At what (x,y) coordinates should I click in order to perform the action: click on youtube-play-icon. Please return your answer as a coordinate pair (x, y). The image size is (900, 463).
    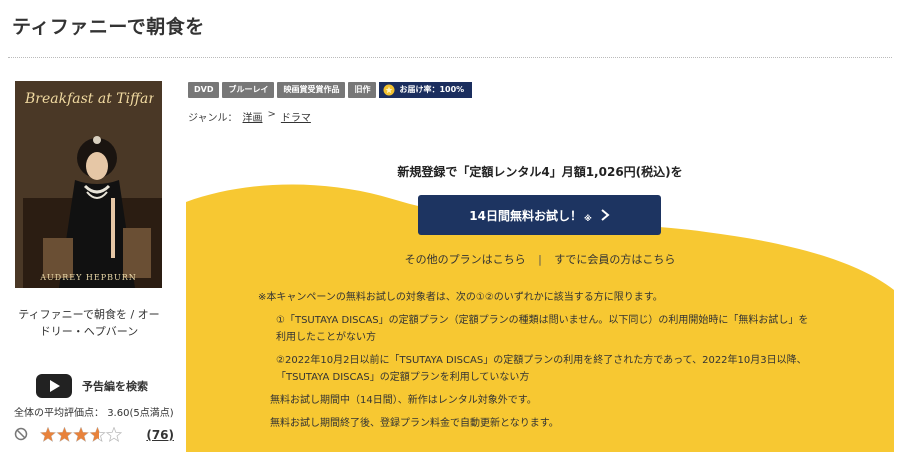
    Looking at the image, I should click on (54, 386).